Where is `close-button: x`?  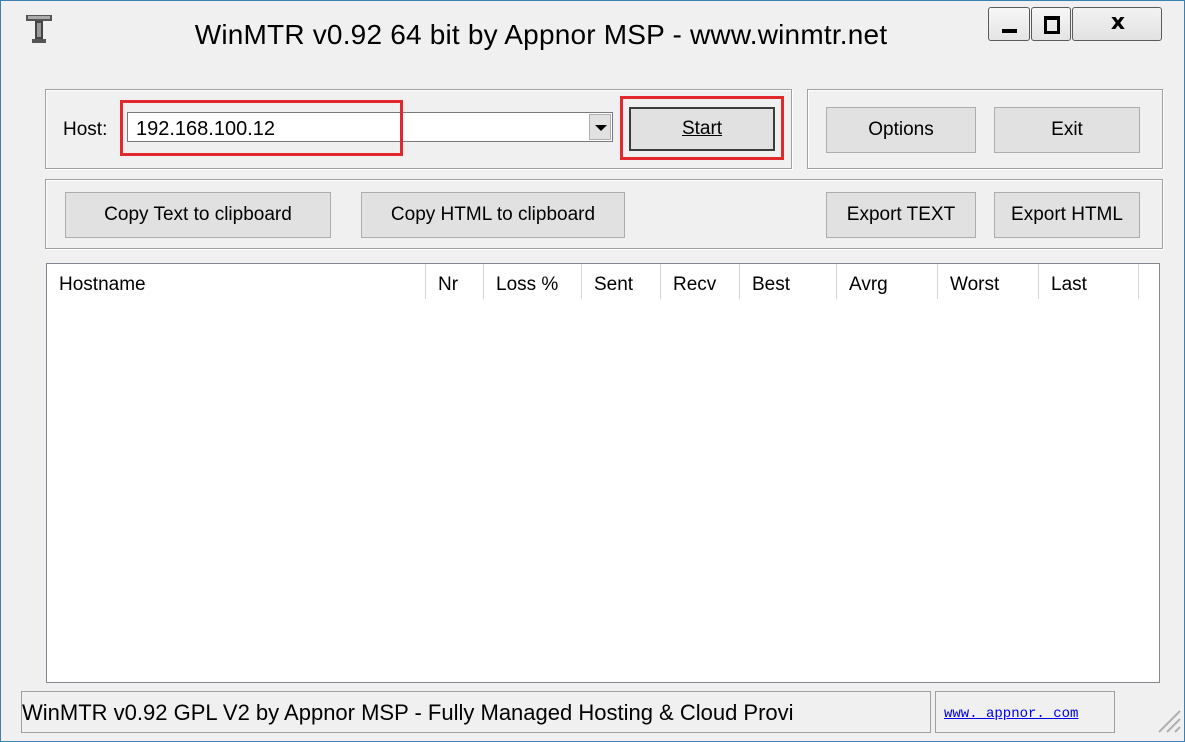 close-button: x is located at coordinates (1117, 24).